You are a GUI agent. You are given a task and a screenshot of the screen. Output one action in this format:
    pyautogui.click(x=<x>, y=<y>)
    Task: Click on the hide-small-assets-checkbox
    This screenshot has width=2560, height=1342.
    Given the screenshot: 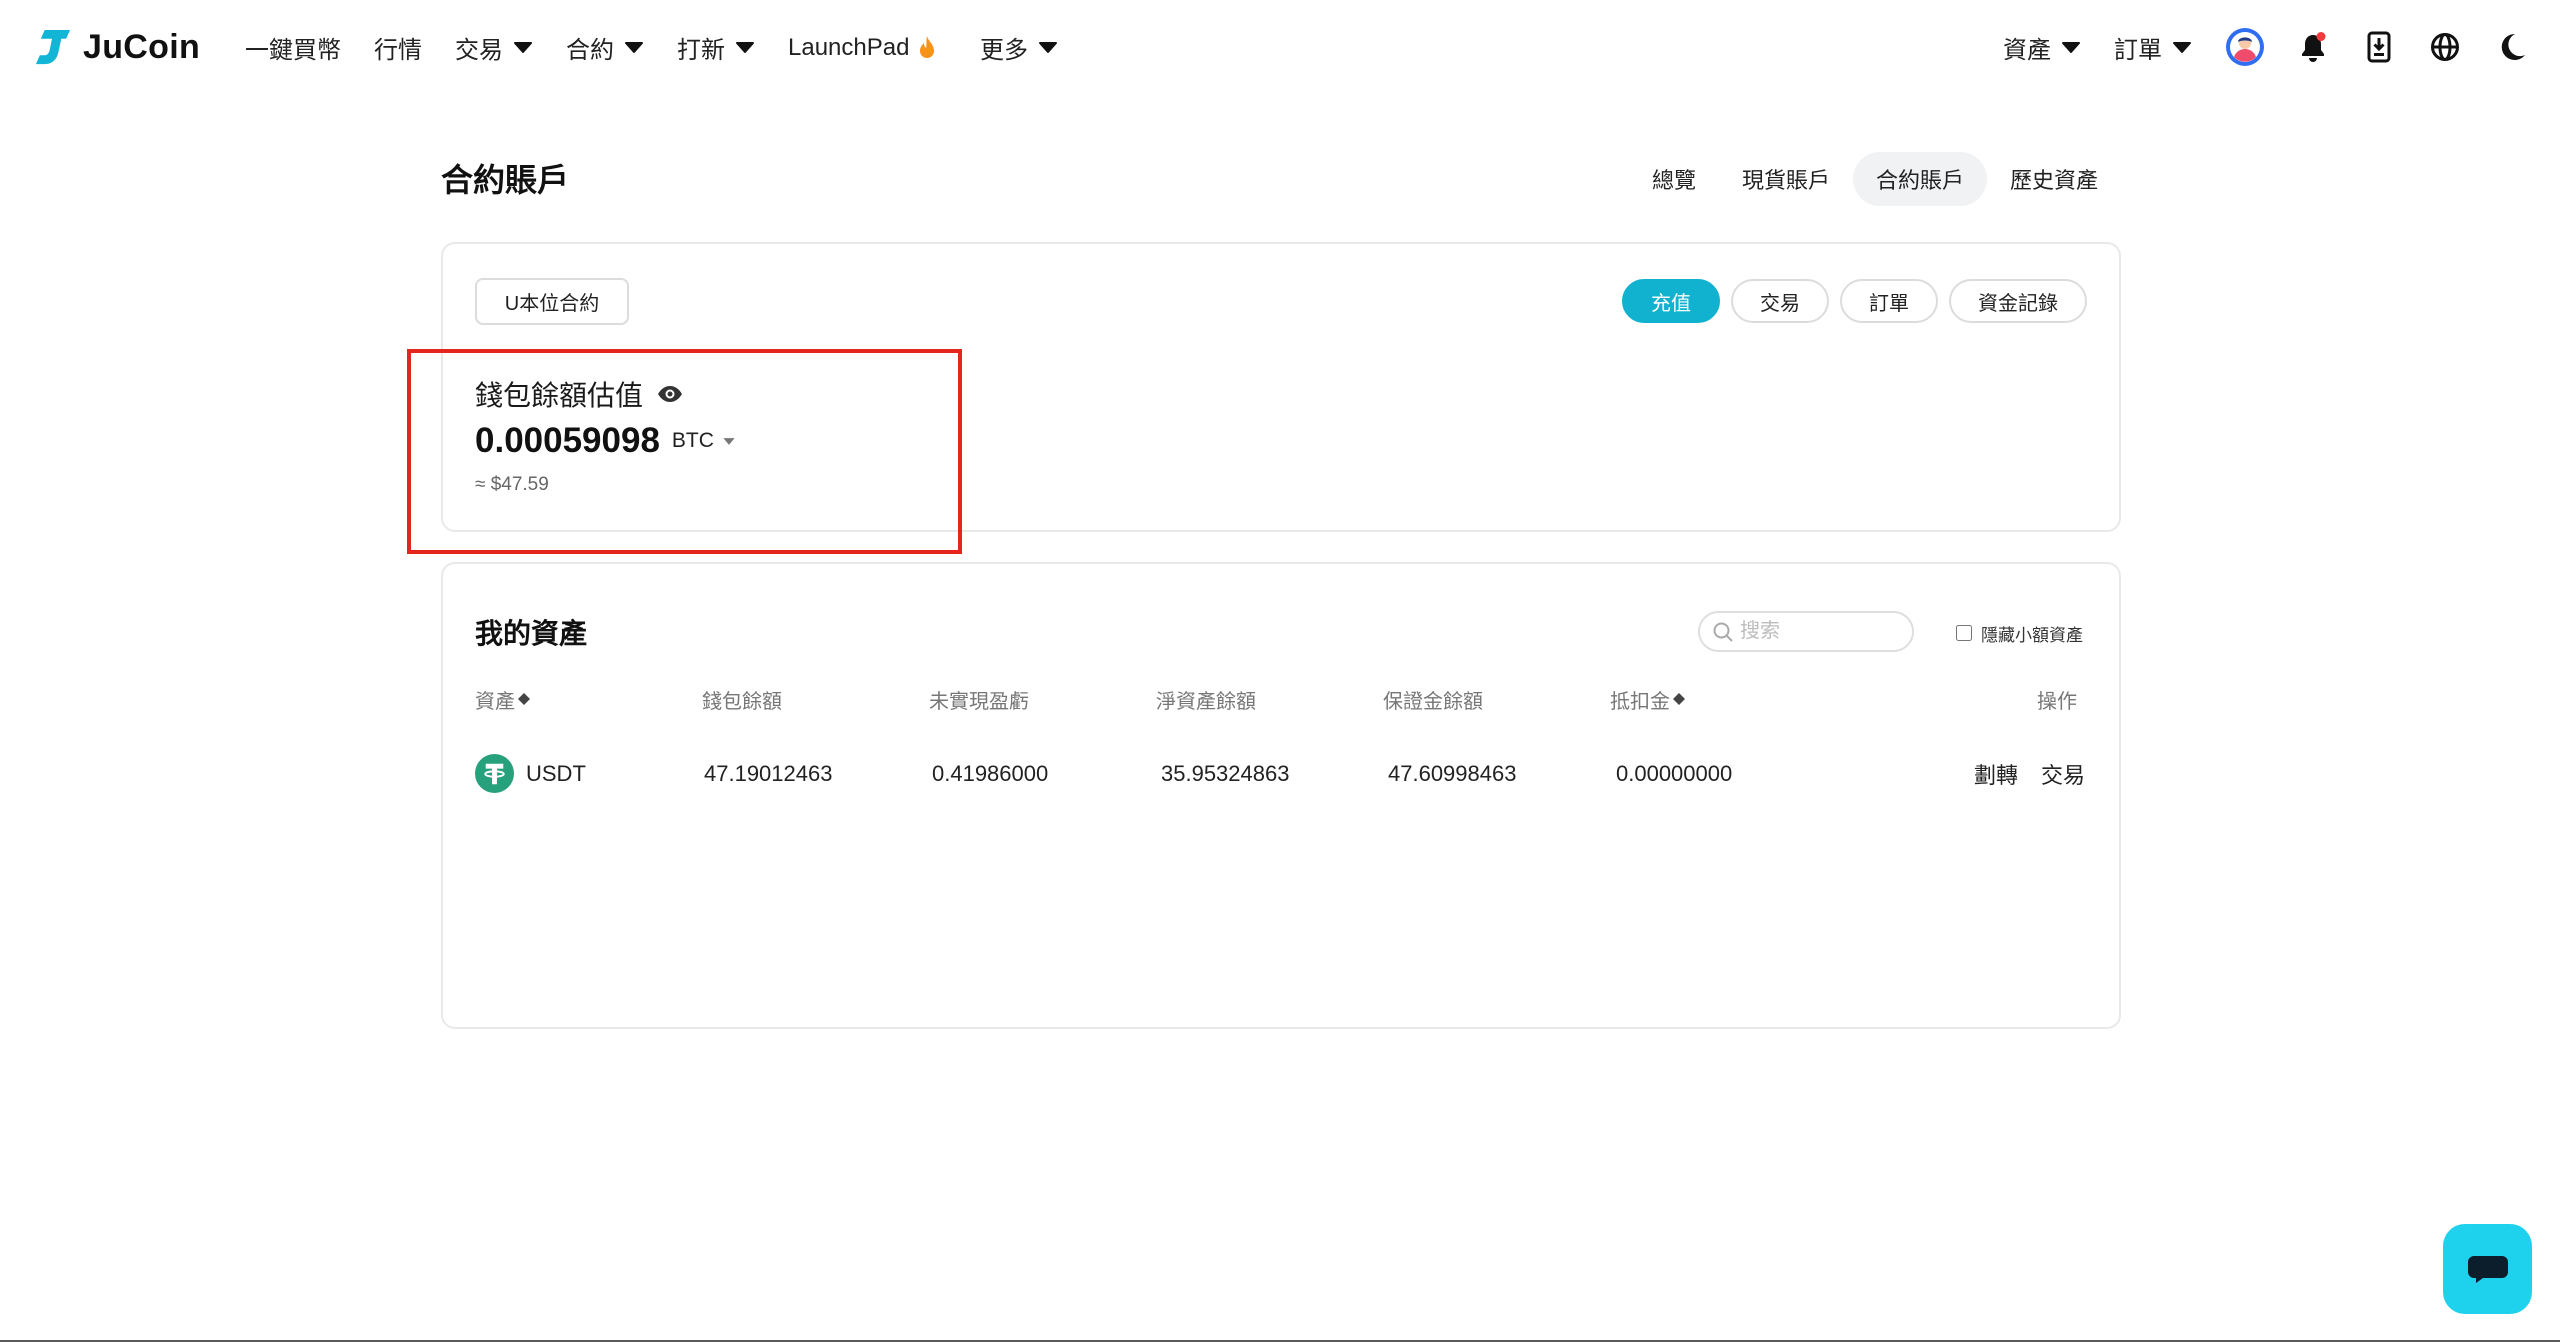 What is the action you would take?
    pyautogui.click(x=1964, y=633)
    